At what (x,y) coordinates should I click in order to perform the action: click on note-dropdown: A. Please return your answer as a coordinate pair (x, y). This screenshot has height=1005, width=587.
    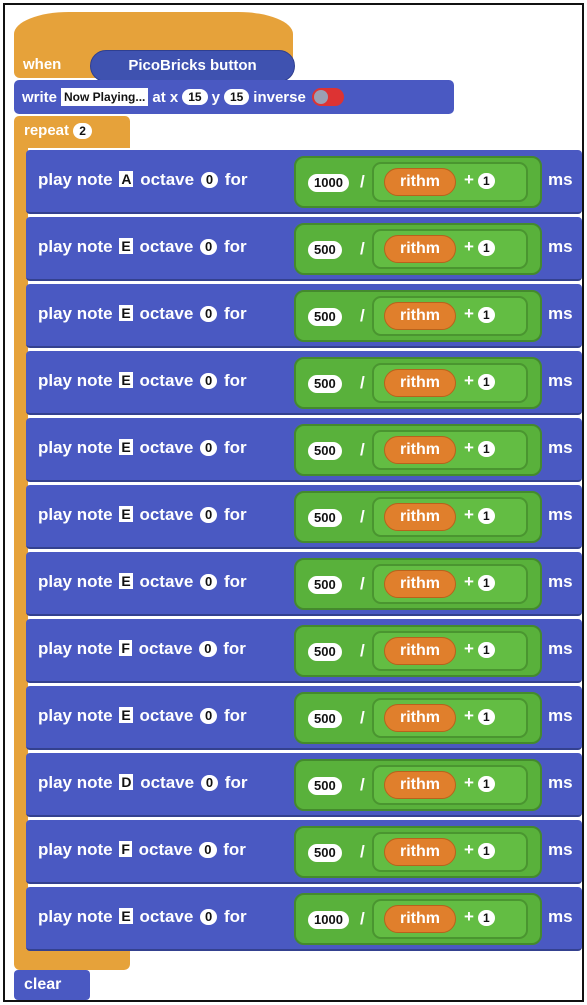
    Looking at the image, I should click on (126, 179).